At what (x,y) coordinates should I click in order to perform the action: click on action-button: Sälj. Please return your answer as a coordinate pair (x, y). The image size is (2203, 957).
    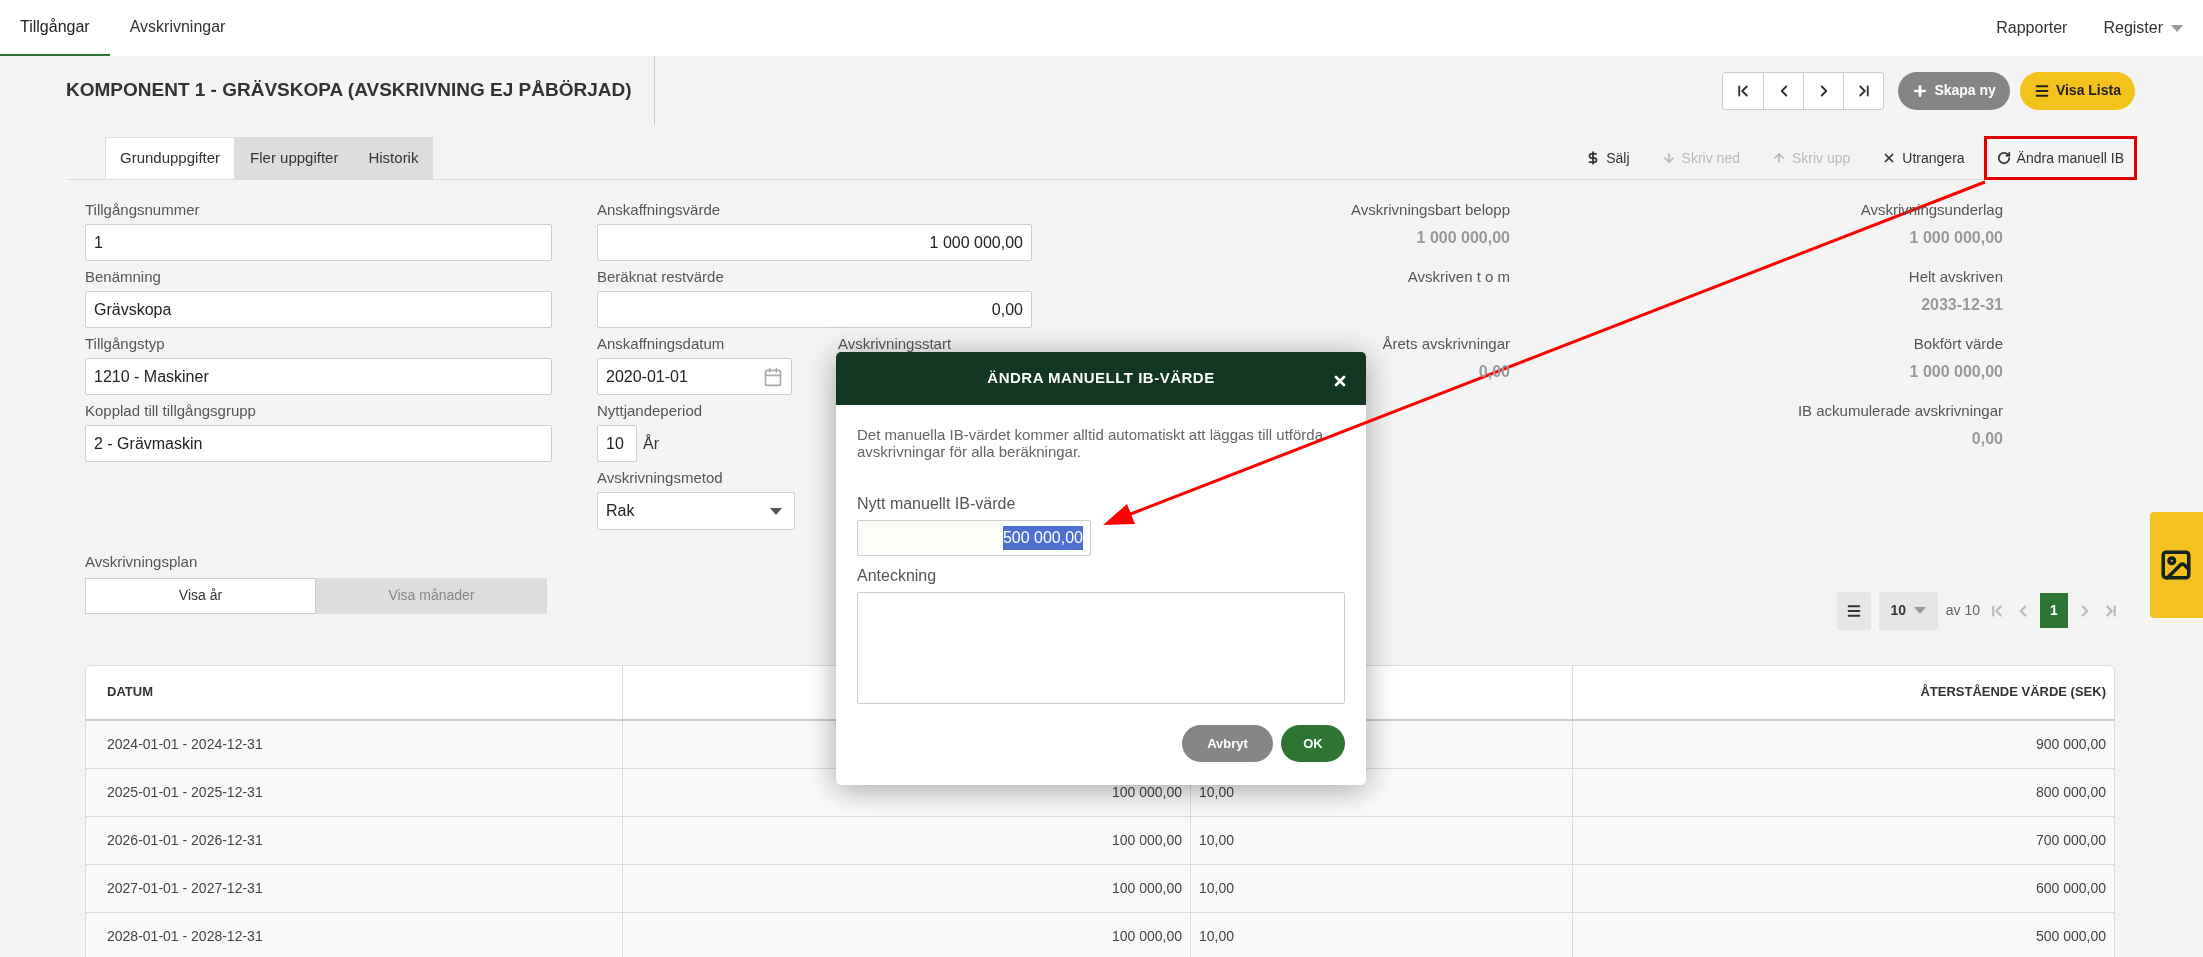
    Looking at the image, I should click on (1608, 158).